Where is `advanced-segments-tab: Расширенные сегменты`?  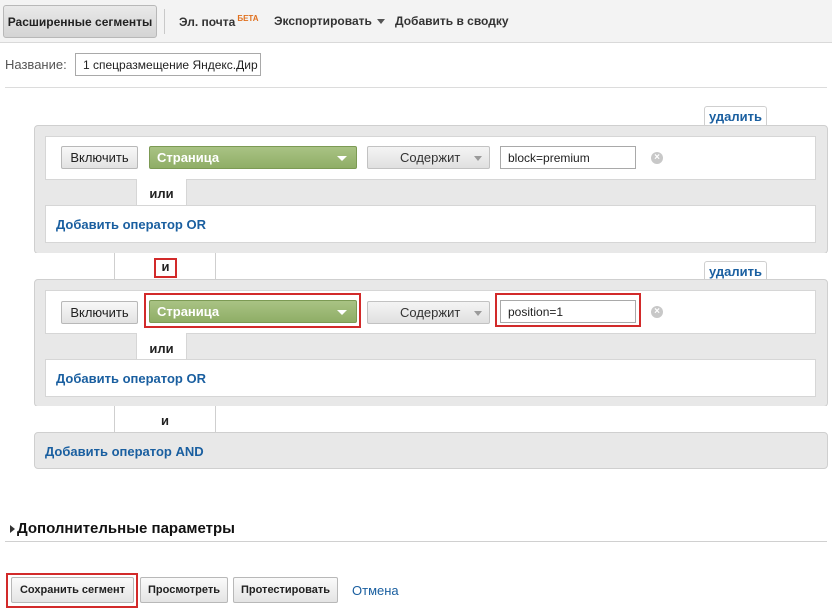 advanced-segments-tab: Расширенные сегменты is located at coordinates (80, 21).